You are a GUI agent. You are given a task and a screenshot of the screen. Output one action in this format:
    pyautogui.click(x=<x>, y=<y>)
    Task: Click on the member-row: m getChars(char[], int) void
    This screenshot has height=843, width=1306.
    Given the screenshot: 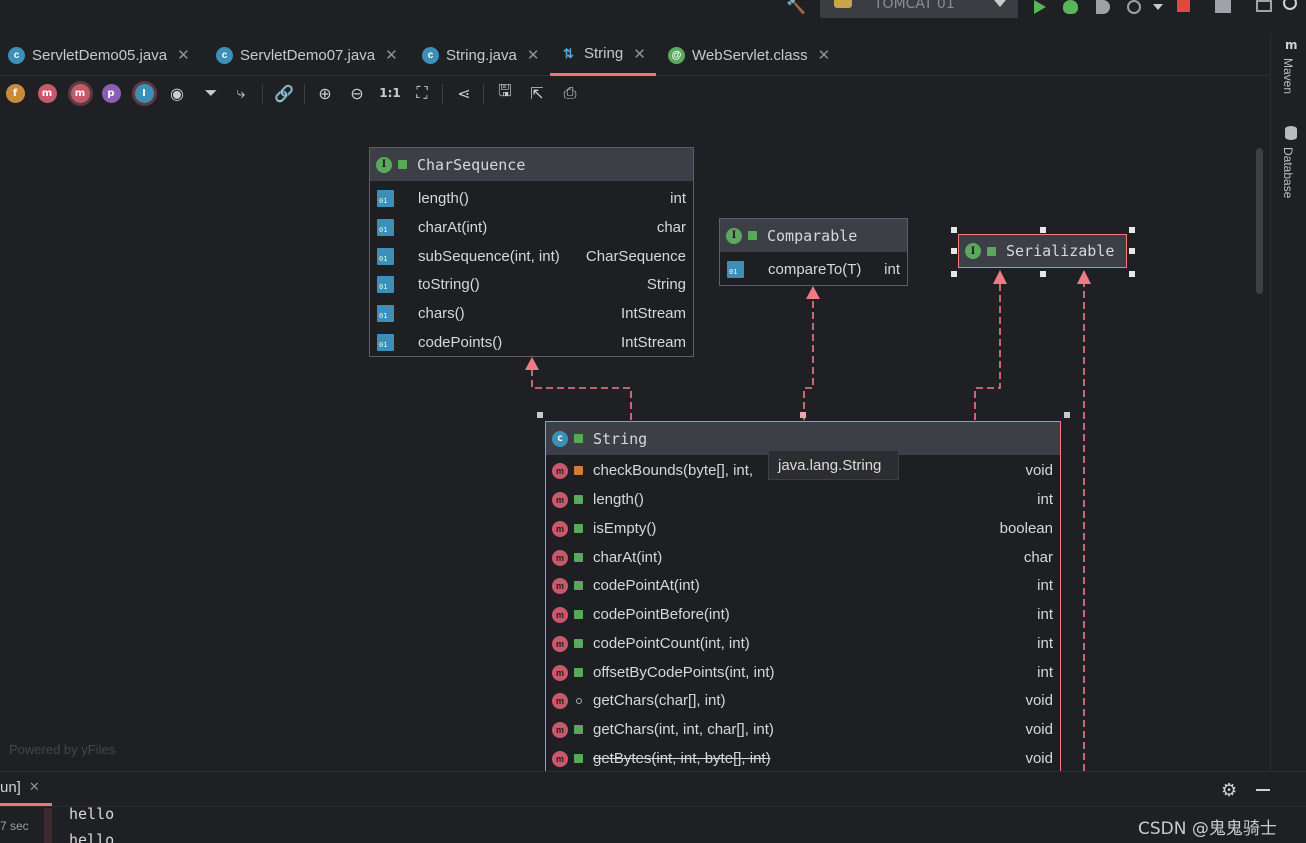 What is the action you would take?
    pyautogui.click(x=803, y=700)
    